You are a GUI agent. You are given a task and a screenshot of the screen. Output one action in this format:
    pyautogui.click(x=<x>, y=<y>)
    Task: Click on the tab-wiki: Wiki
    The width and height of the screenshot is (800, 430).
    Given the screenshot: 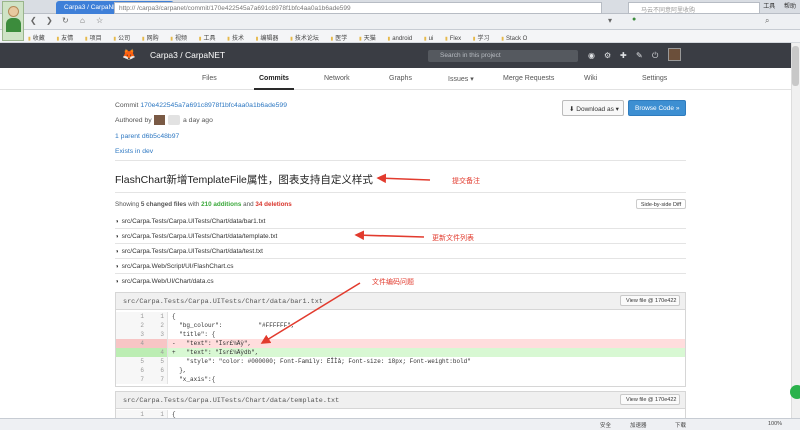 What is the action you would take?
    pyautogui.click(x=590, y=78)
    